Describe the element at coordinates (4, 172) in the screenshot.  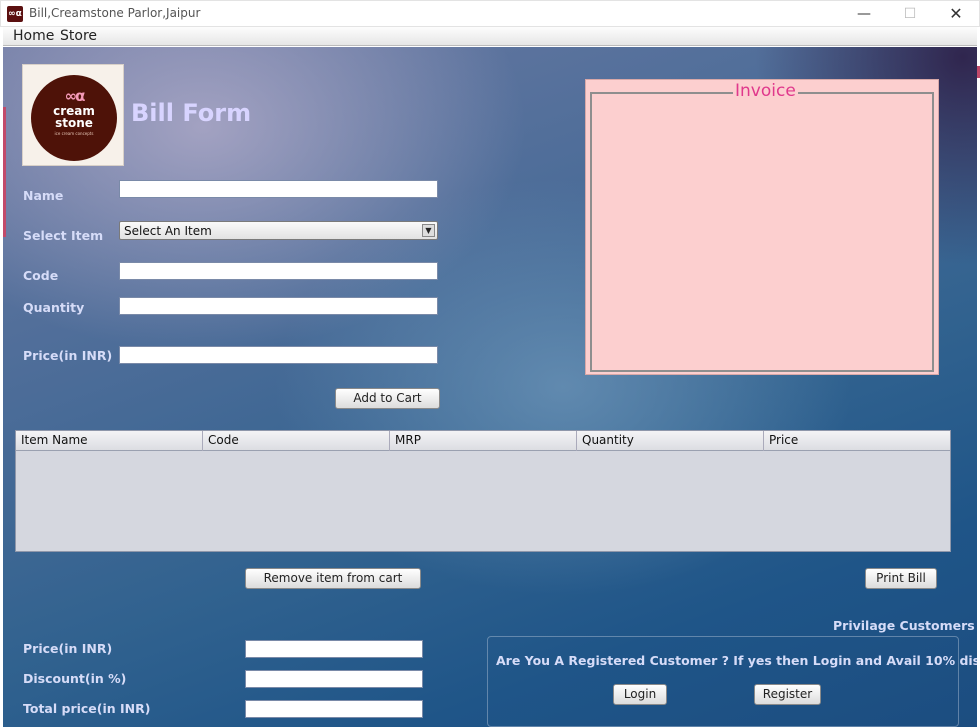
I see `accent-bar` at that location.